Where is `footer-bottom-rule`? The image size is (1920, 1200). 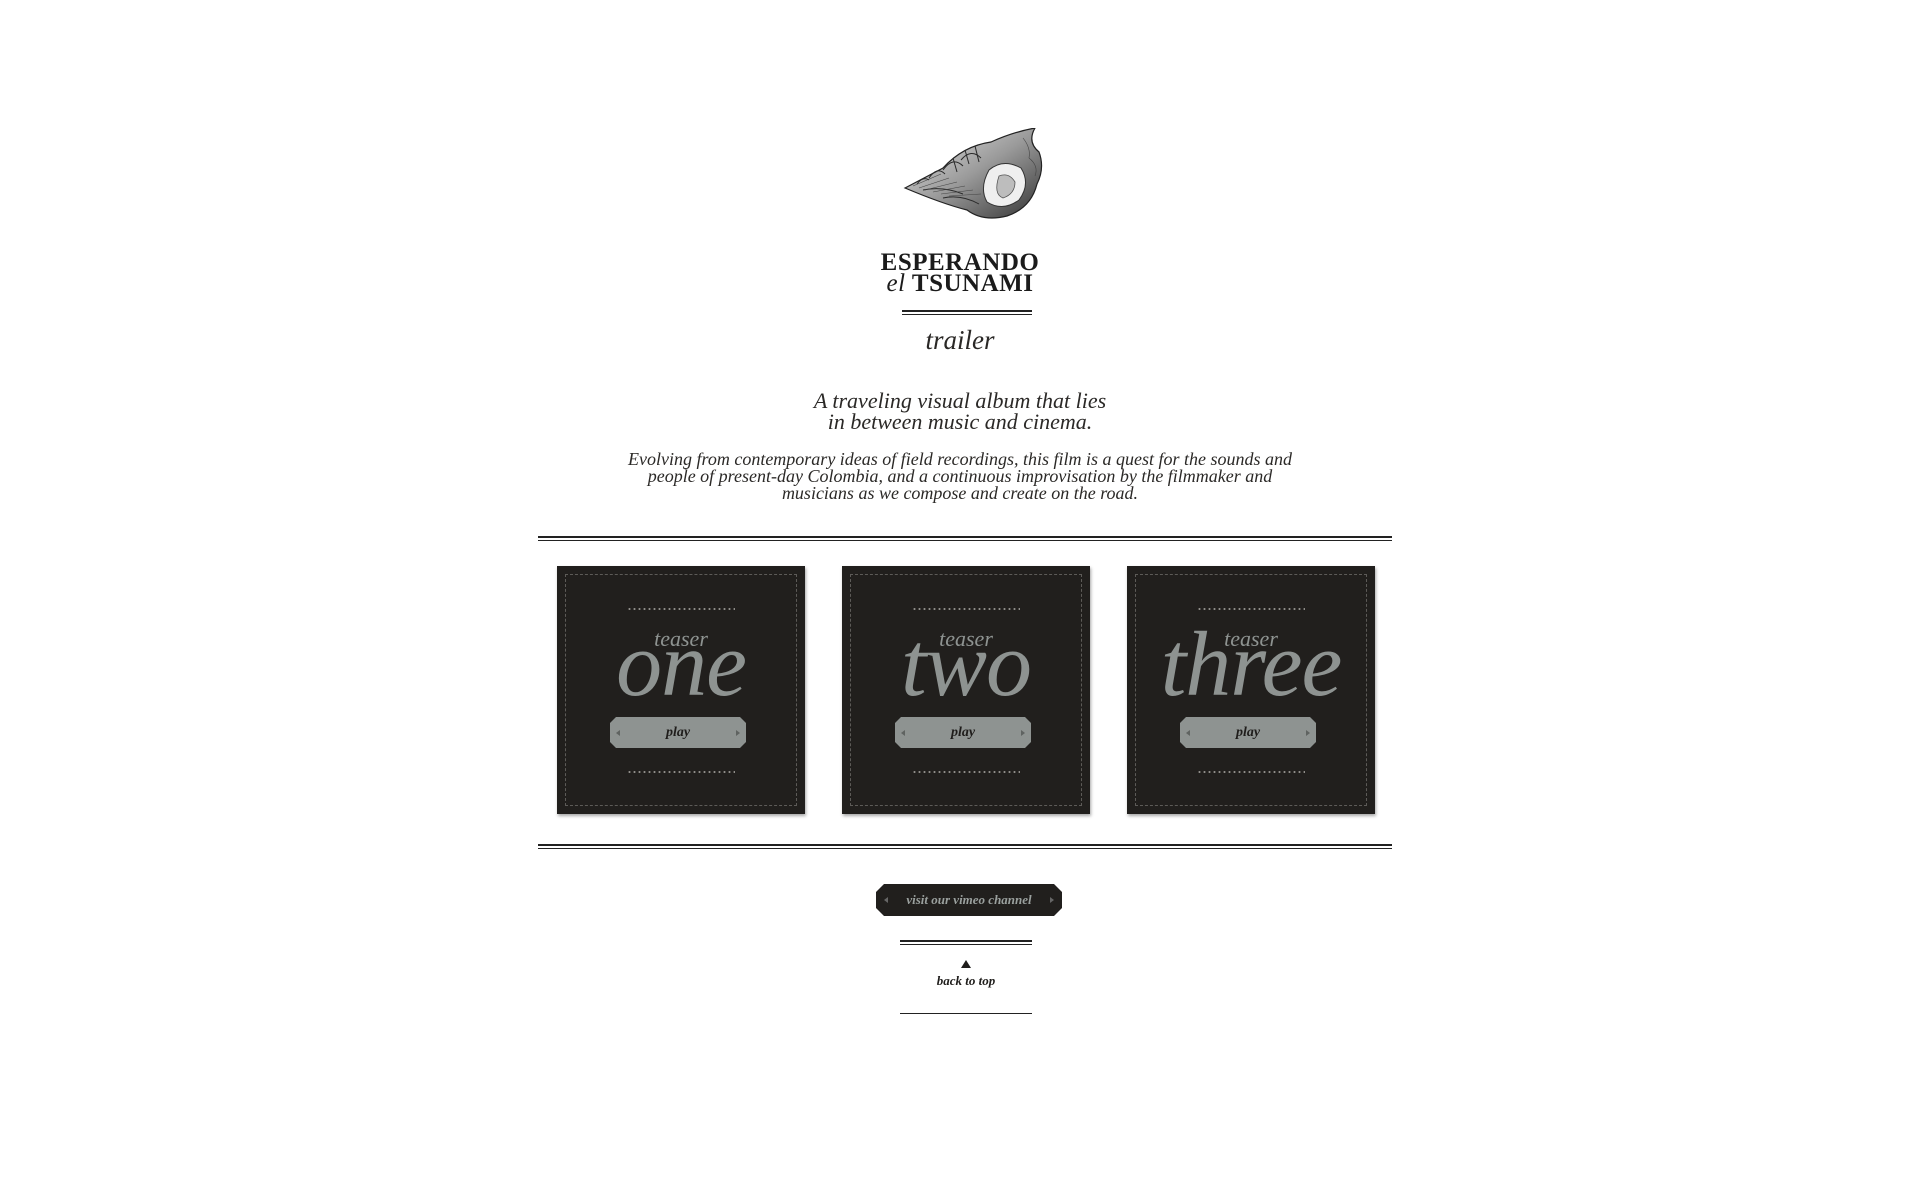
footer-bottom-rule is located at coordinates (966, 1013).